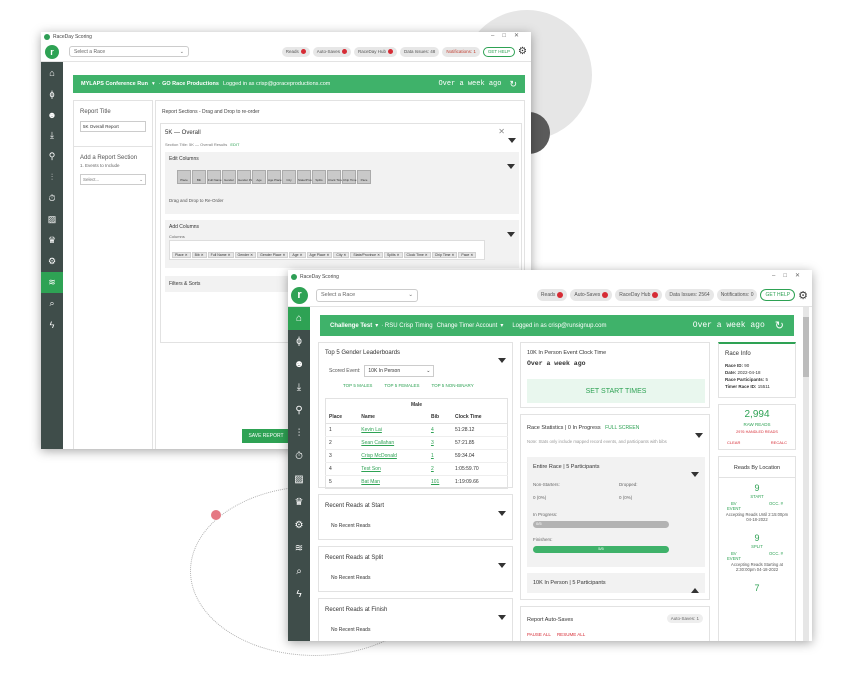 This screenshot has height=674, width=841. I want to click on edit-link: EDIT, so click(234, 144).